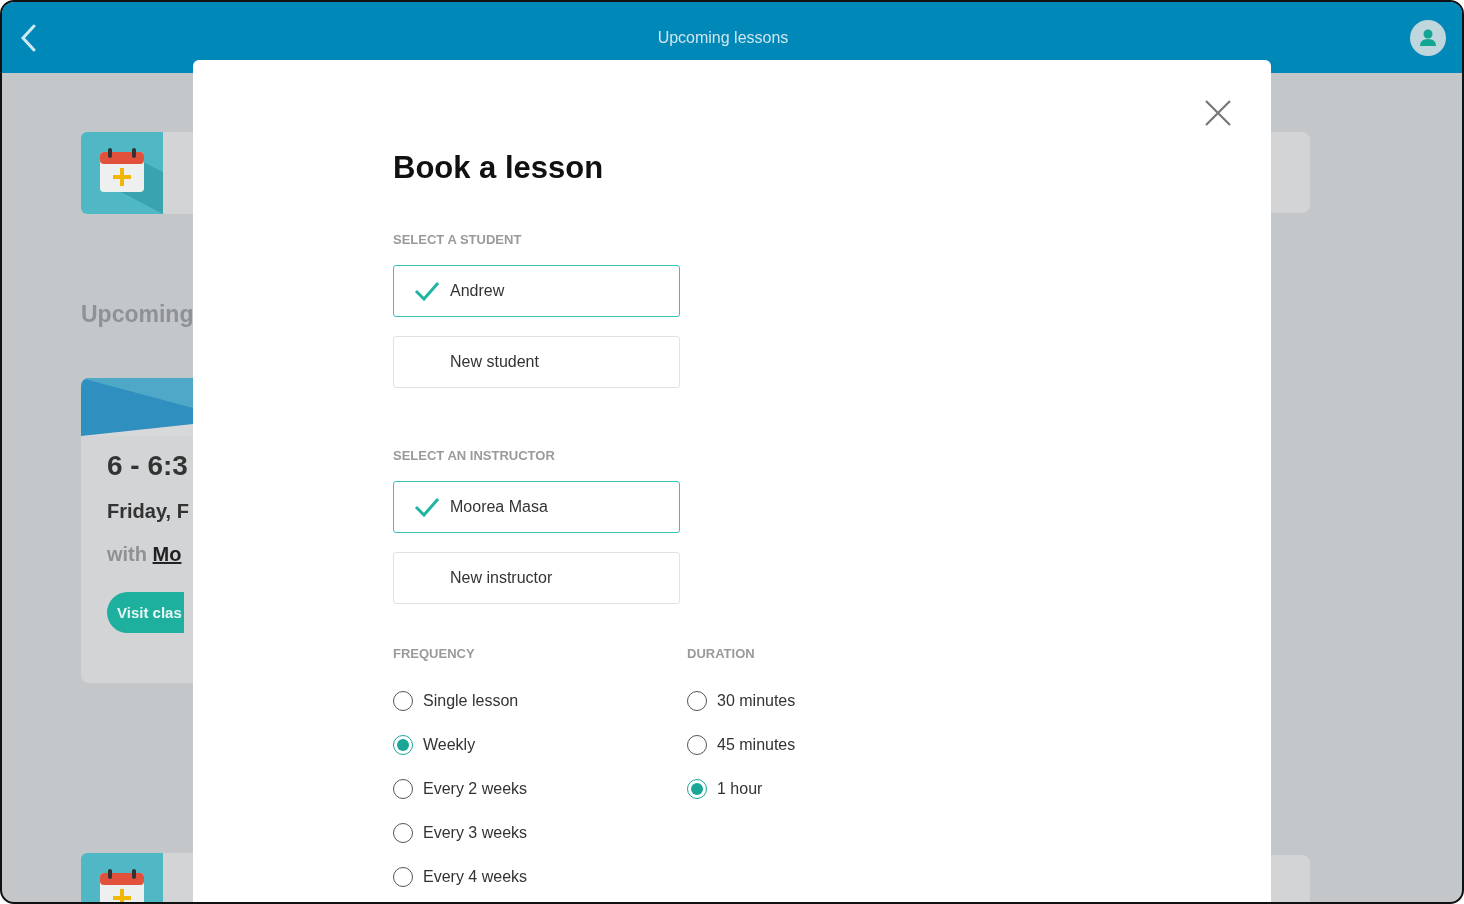 Image resolution: width=1464 pixels, height=904 pixels. Describe the element at coordinates (721, 653) in the screenshot. I see `section-heading: DURATION` at that location.